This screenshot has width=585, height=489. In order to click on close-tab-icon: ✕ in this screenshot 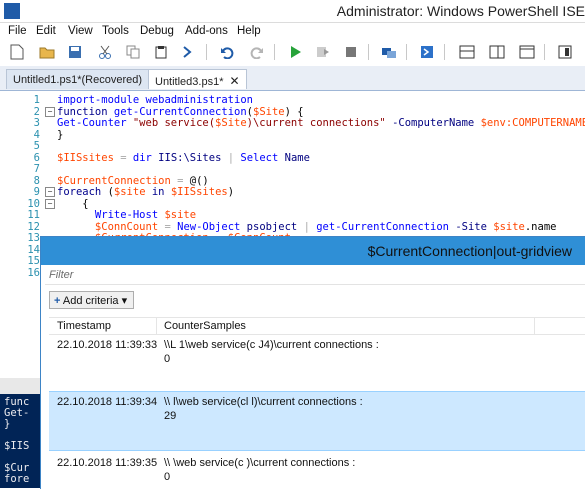, I will do `click(235, 81)`.